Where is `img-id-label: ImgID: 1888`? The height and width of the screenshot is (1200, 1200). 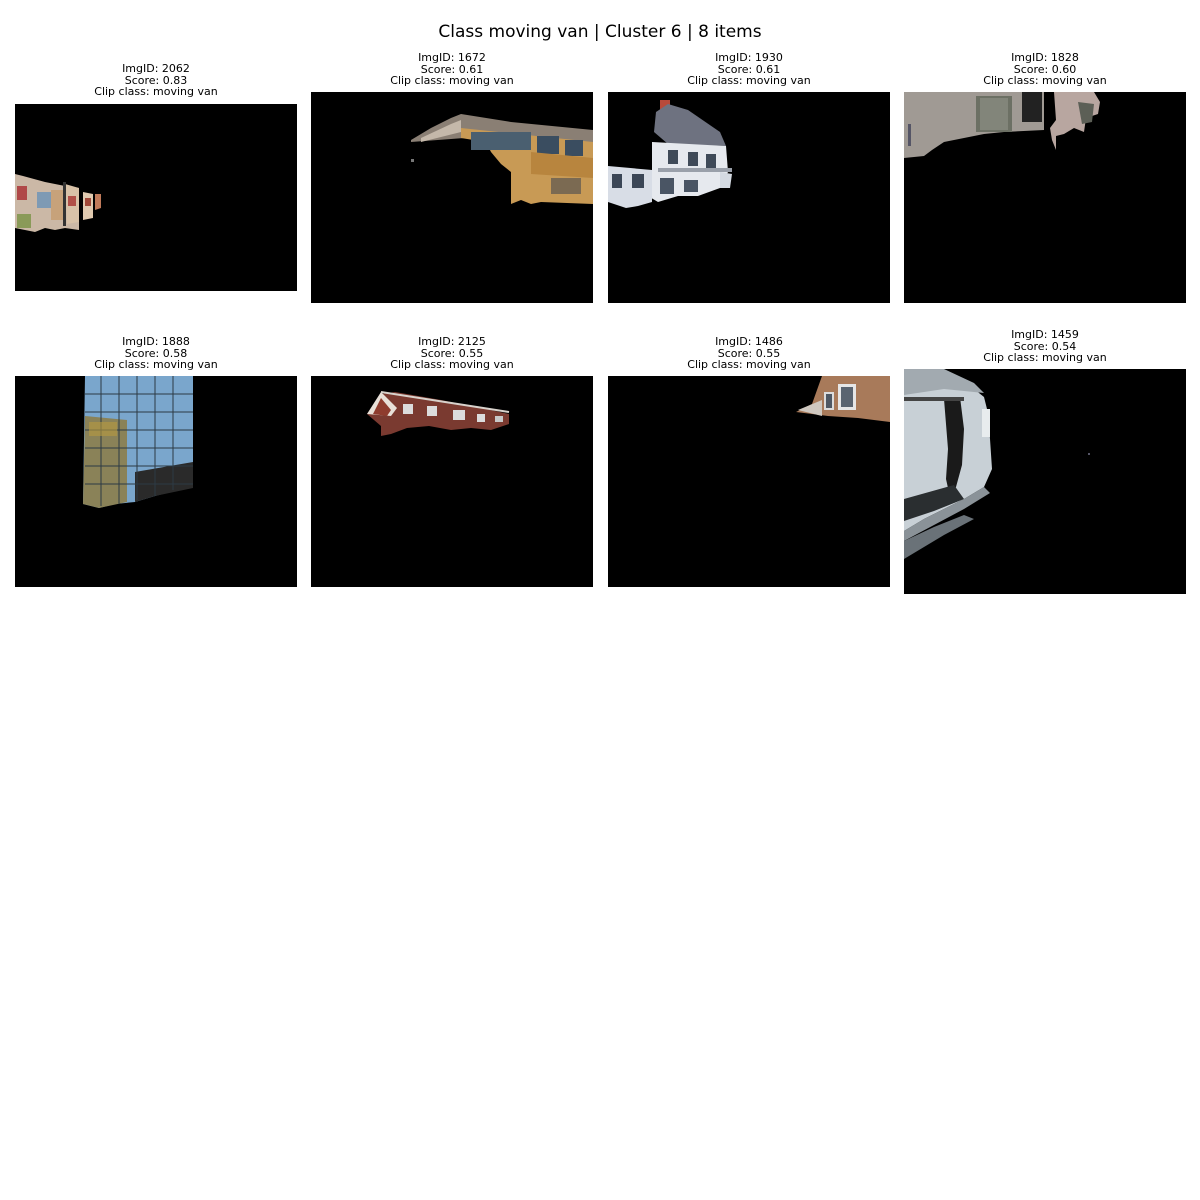 img-id-label: ImgID: 1888 is located at coordinates (156, 341).